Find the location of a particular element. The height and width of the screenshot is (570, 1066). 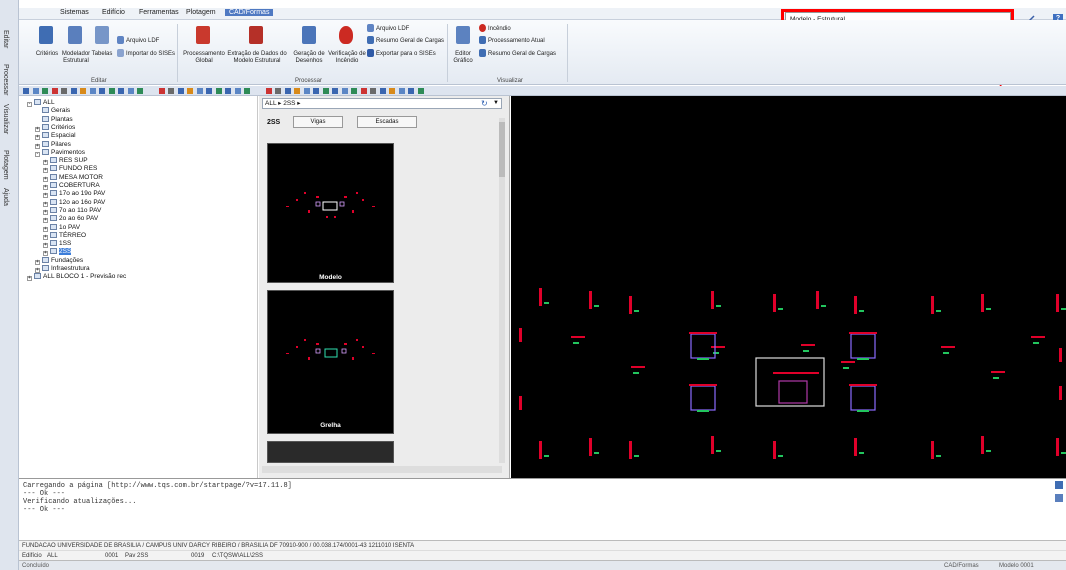

editor-grafico-button: Editor Gráfico is located at coordinates (463, 58).